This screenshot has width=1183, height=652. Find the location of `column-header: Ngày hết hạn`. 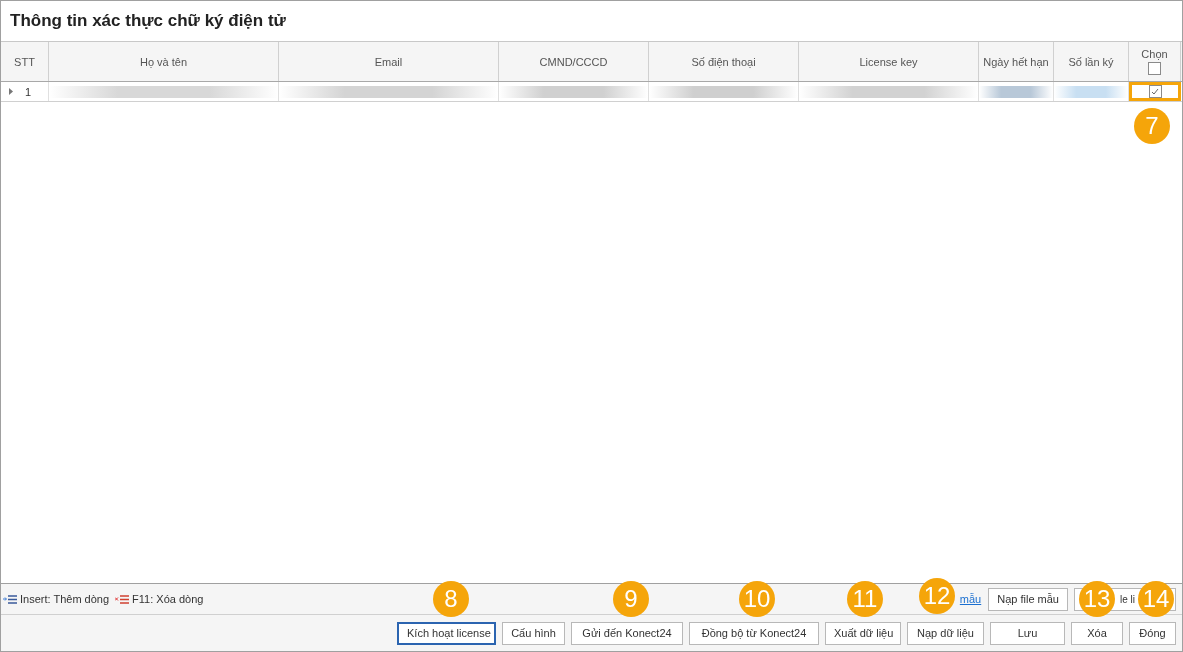

column-header: Ngày hết hạn is located at coordinates (1016, 61).